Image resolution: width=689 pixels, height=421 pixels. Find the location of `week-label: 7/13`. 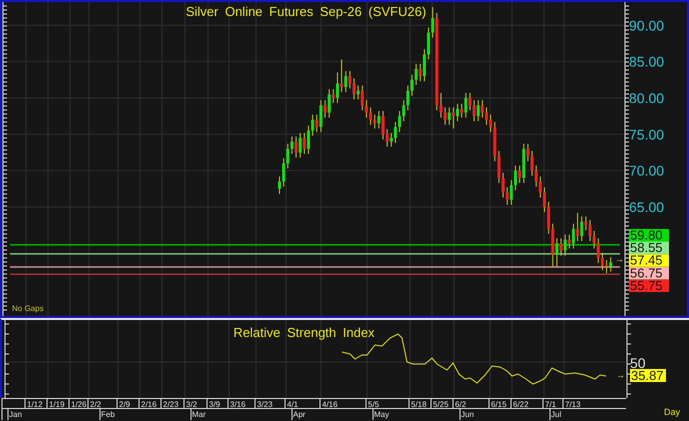

week-label: 7/13 is located at coordinates (573, 404).